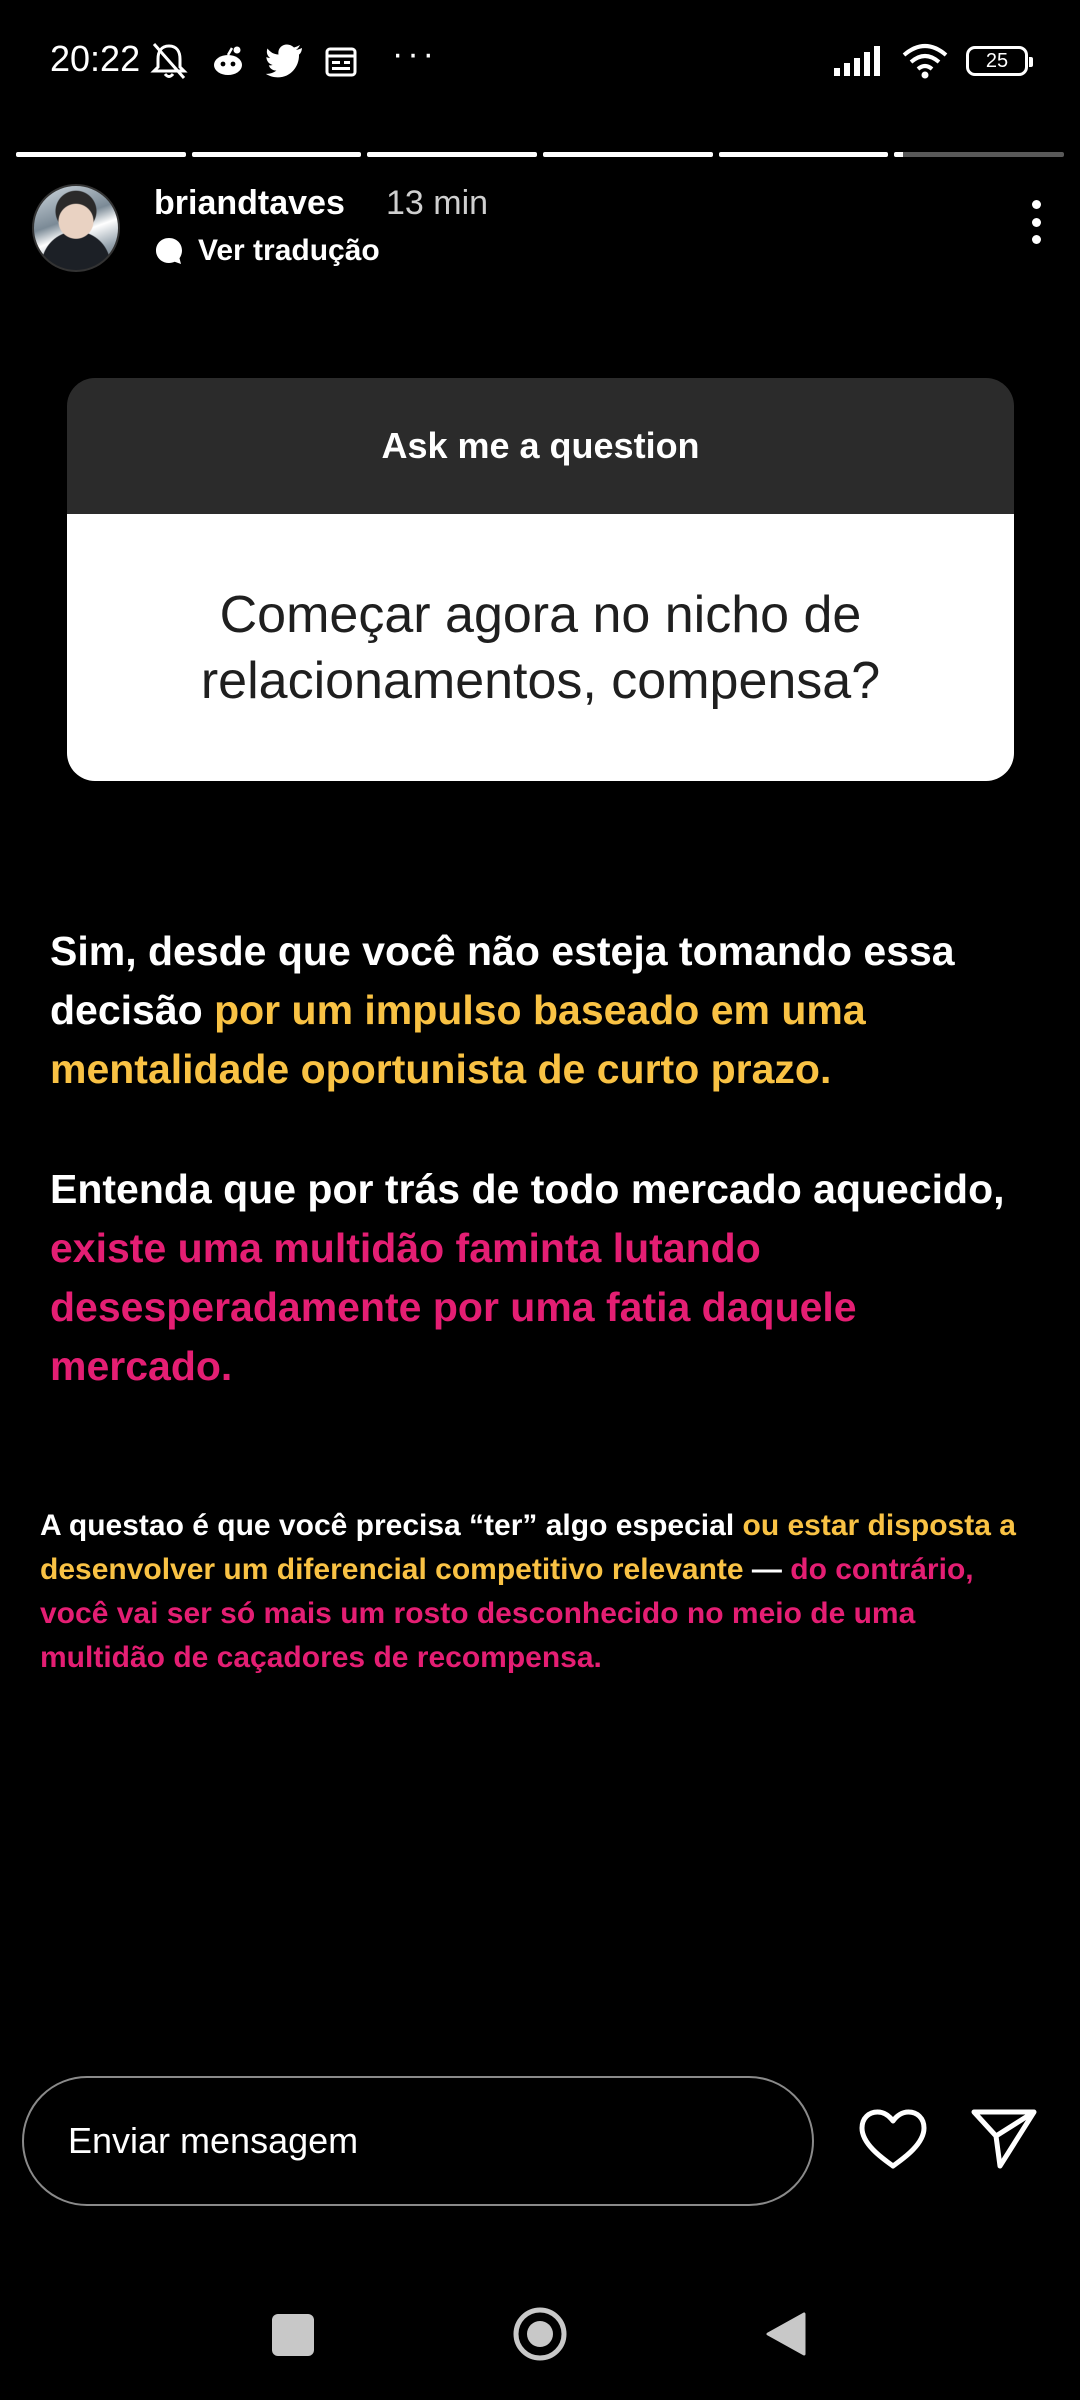 The height and width of the screenshot is (2400, 1080). I want to click on recent-apps-button, so click(293, 2335).